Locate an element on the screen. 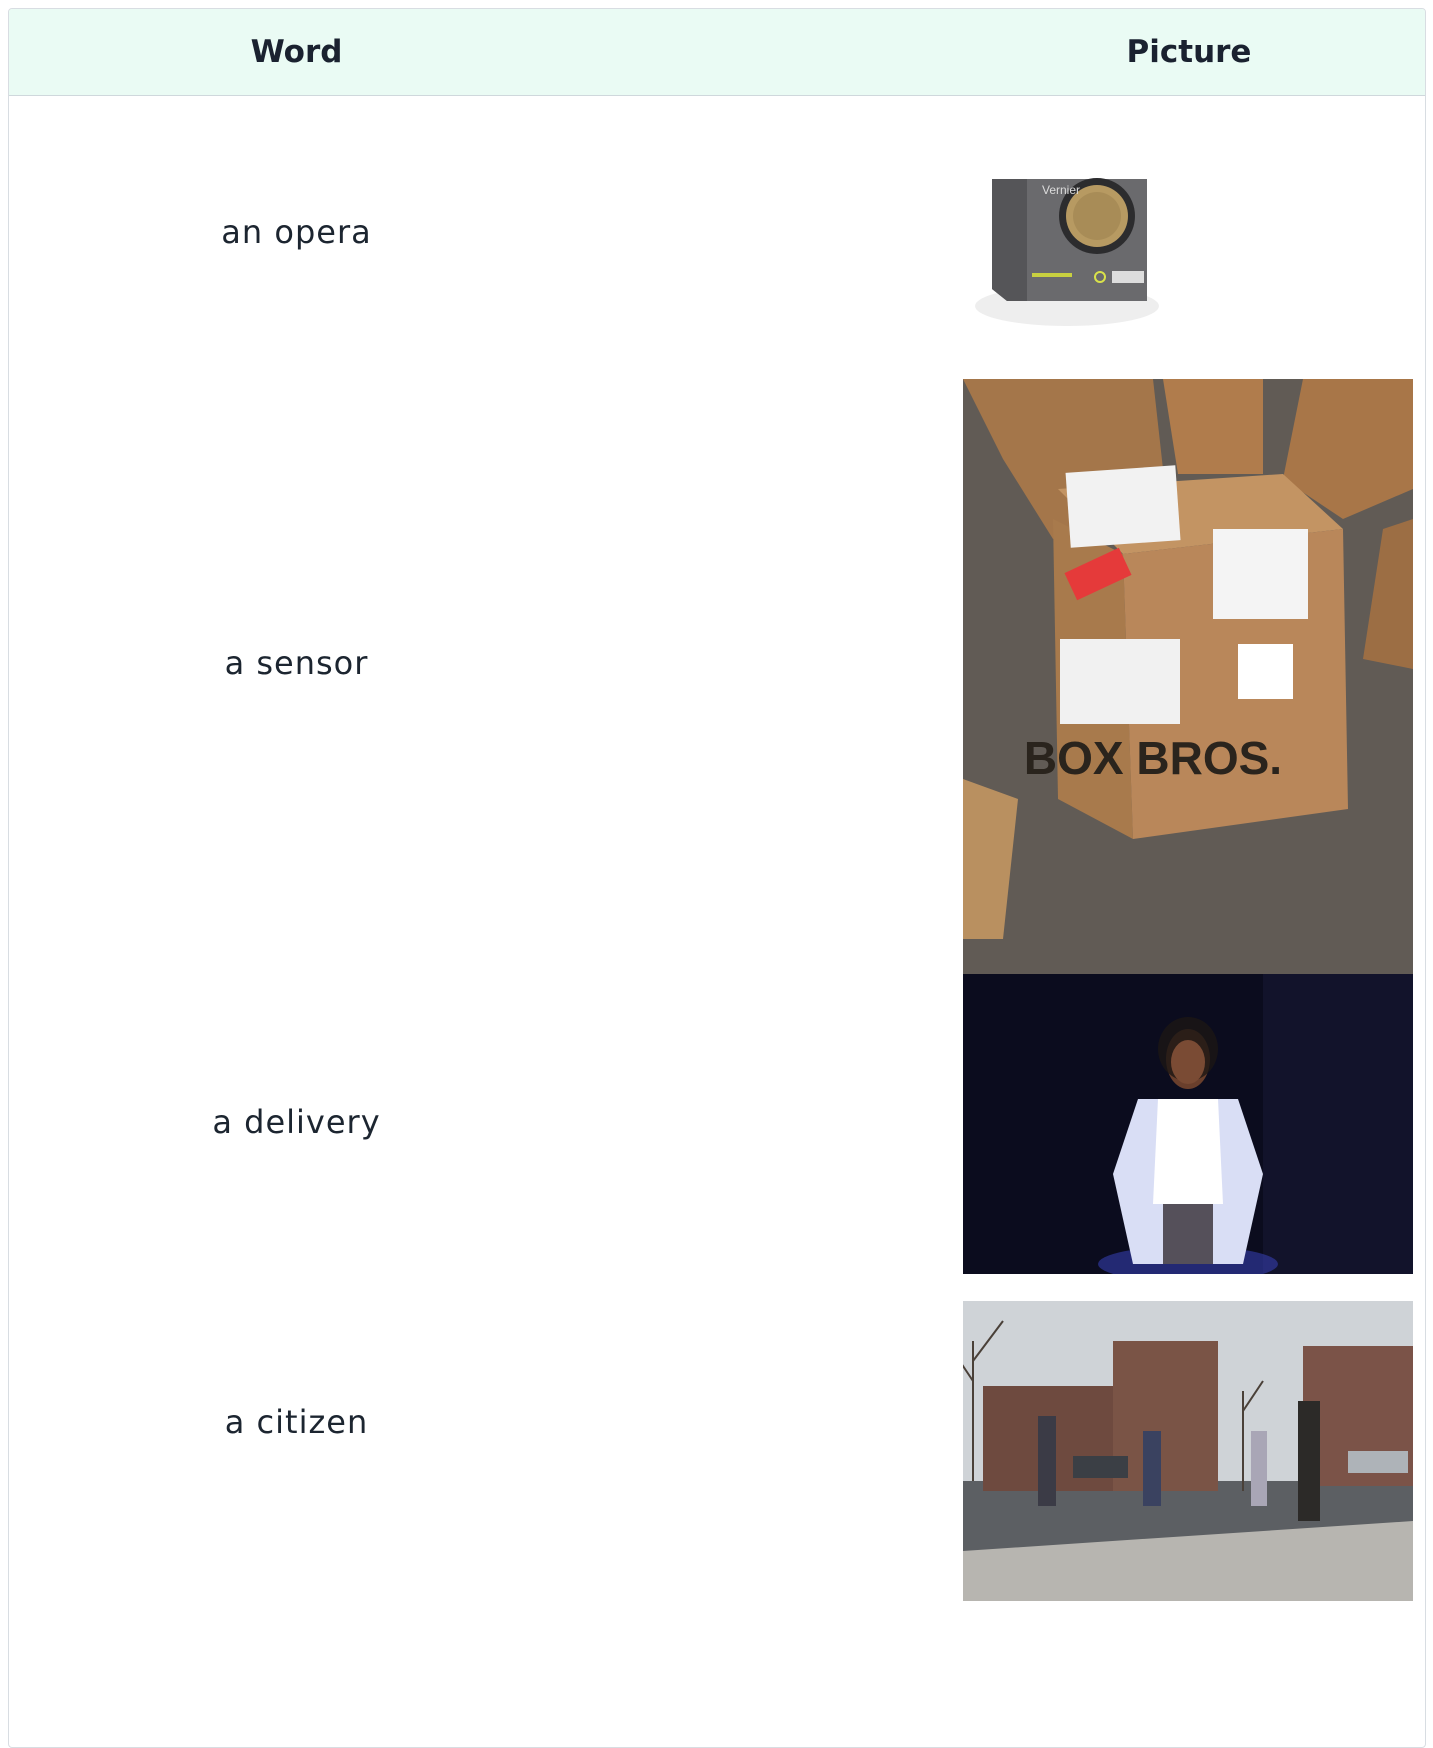  svg-text: Vernier is located at coordinates (1061, 190).